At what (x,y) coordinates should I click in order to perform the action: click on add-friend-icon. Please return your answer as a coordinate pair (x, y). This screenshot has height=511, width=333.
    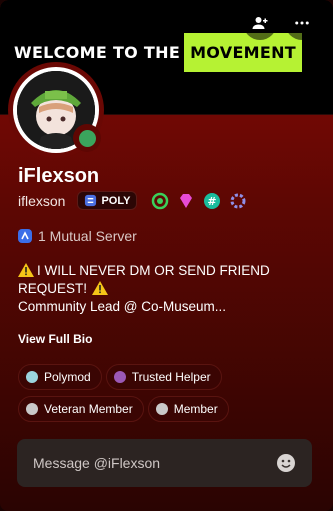
    Looking at the image, I should click on (260, 23).